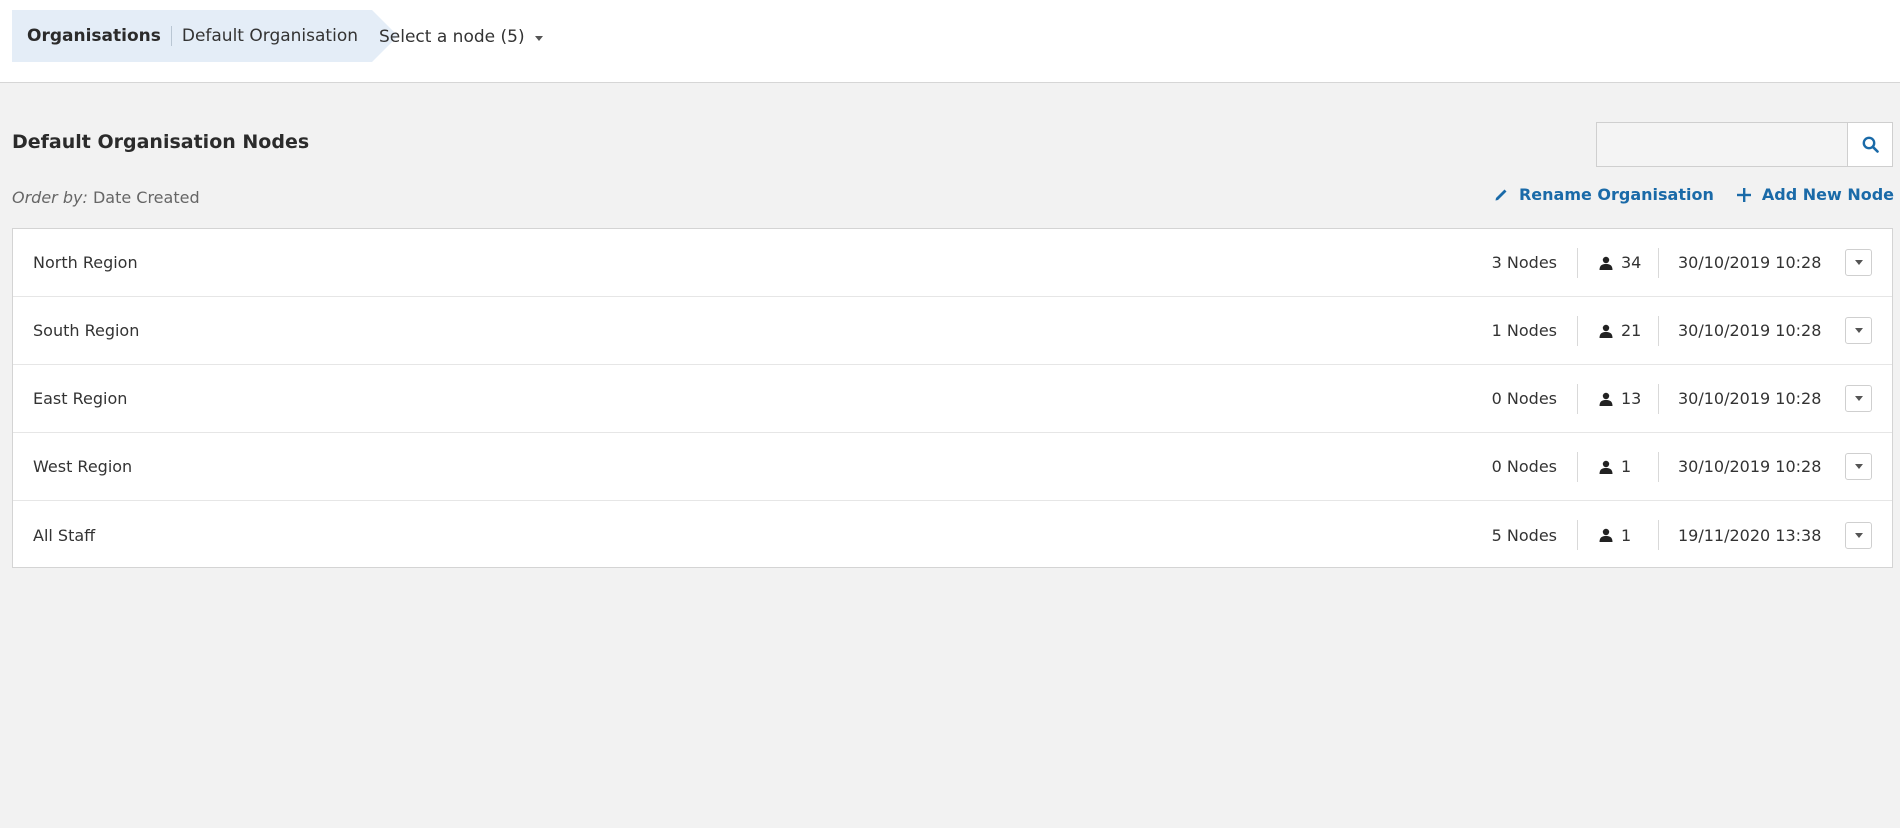 Image resolution: width=1900 pixels, height=828 pixels. I want to click on page-title: Default Organisation Nodes, so click(161, 142).